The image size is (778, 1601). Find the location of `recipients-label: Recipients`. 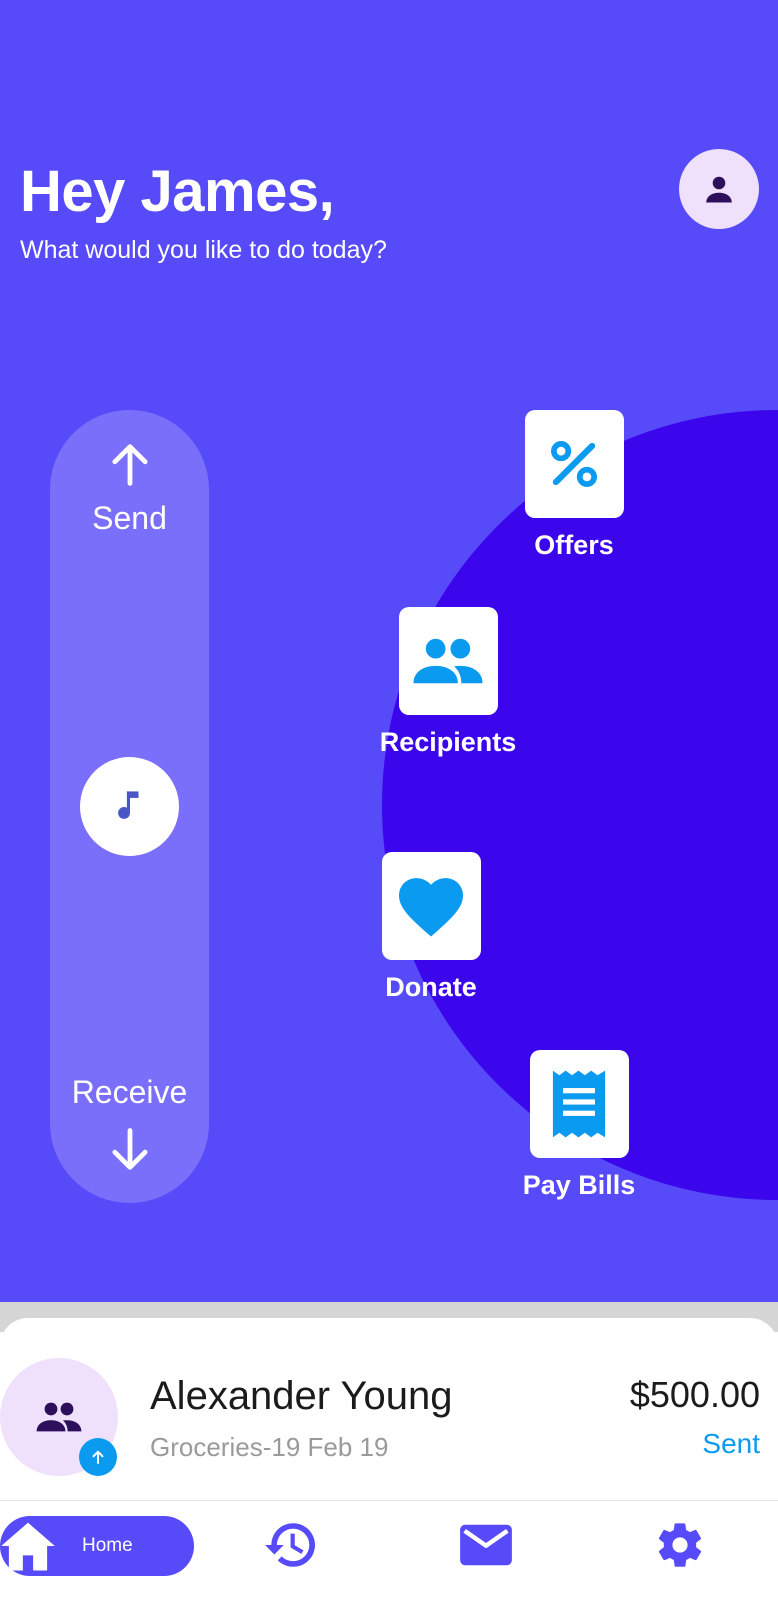

recipients-label: Recipients is located at coordinates (448, 742).